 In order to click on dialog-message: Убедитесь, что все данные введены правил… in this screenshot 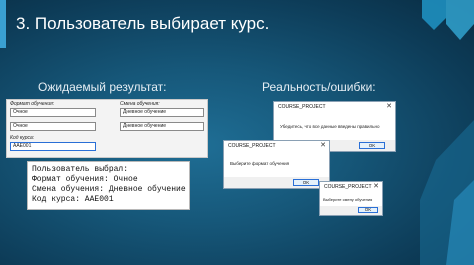, I will do `click(330, 126)`.